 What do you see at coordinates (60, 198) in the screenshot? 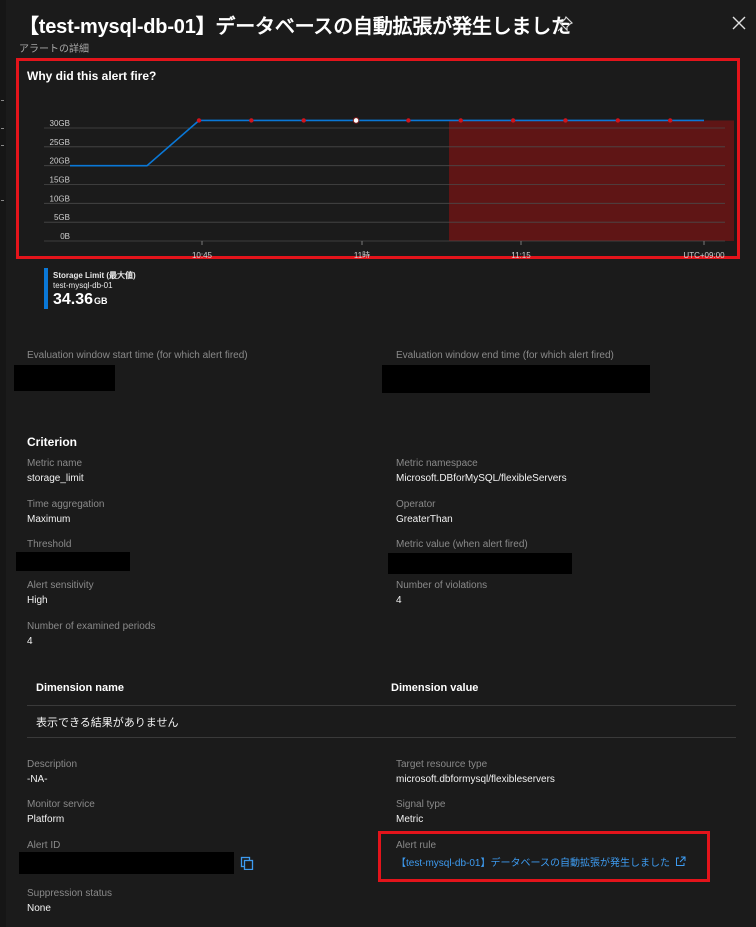
I see `y-tick-label: 10GB` at bounding box center [60, 198].